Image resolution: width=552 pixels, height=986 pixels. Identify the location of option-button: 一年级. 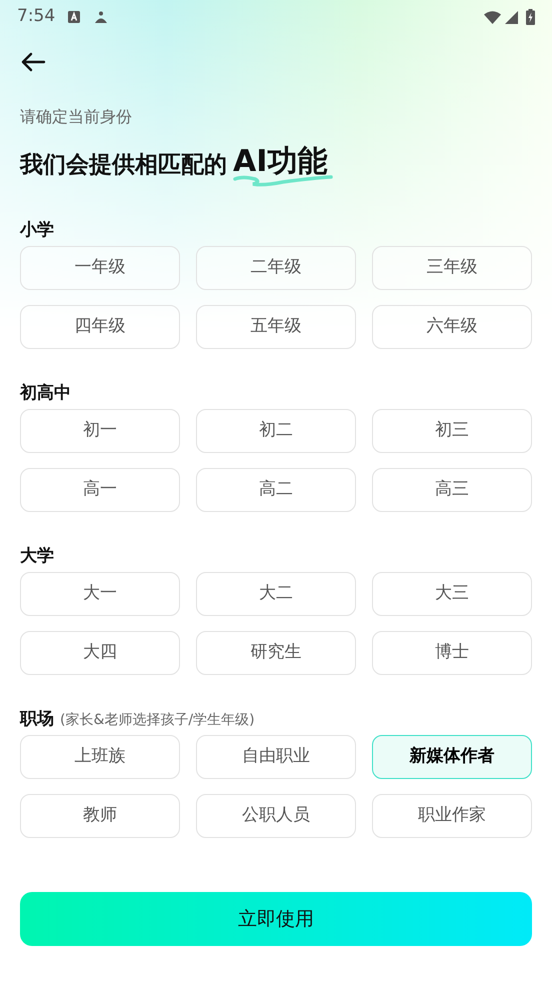
(100, 268).